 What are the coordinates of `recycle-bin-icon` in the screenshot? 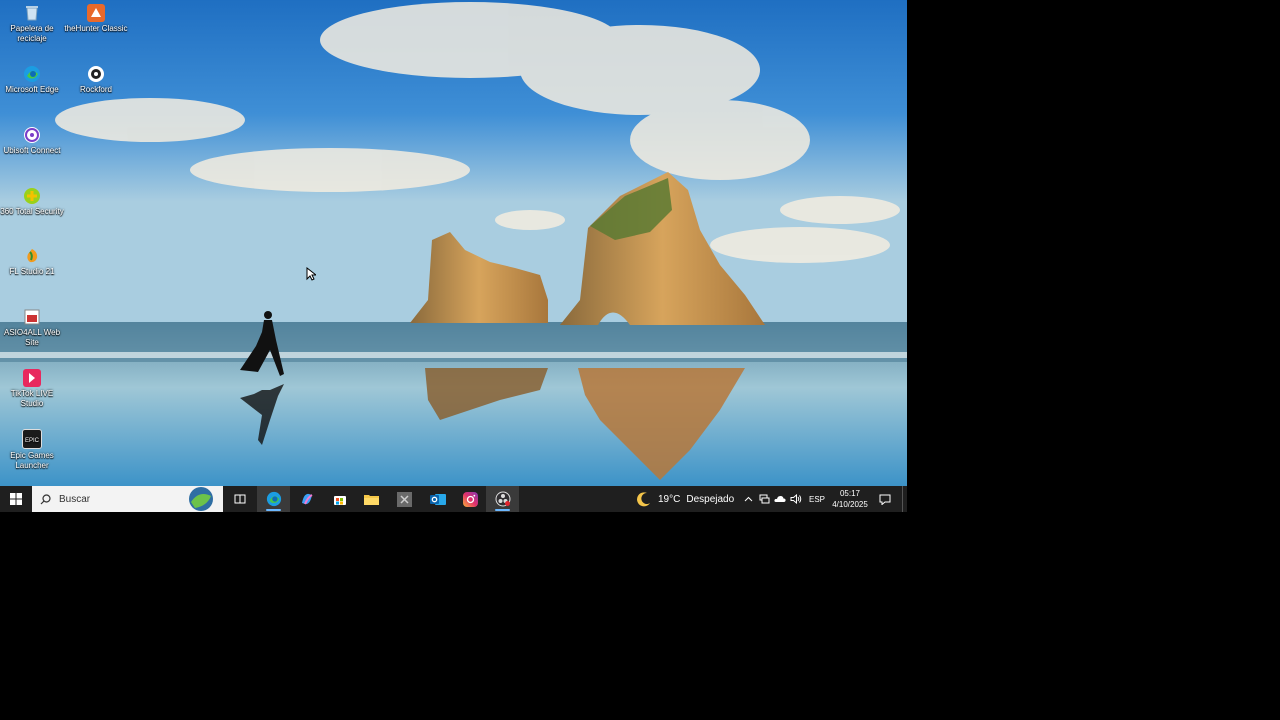 It's located at (32, 13).